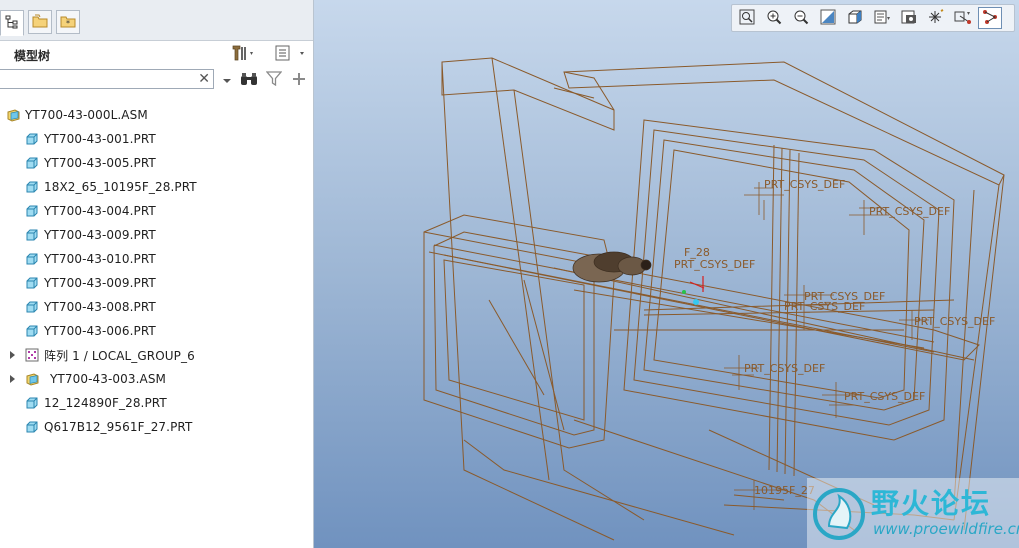  I want to click on tree-filters-icon, so click(291, 54).